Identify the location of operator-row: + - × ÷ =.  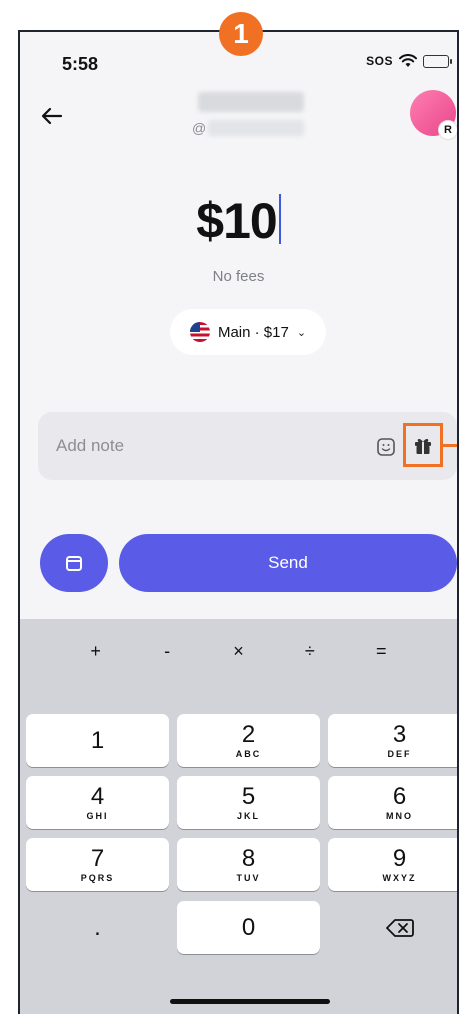
(238, 651).